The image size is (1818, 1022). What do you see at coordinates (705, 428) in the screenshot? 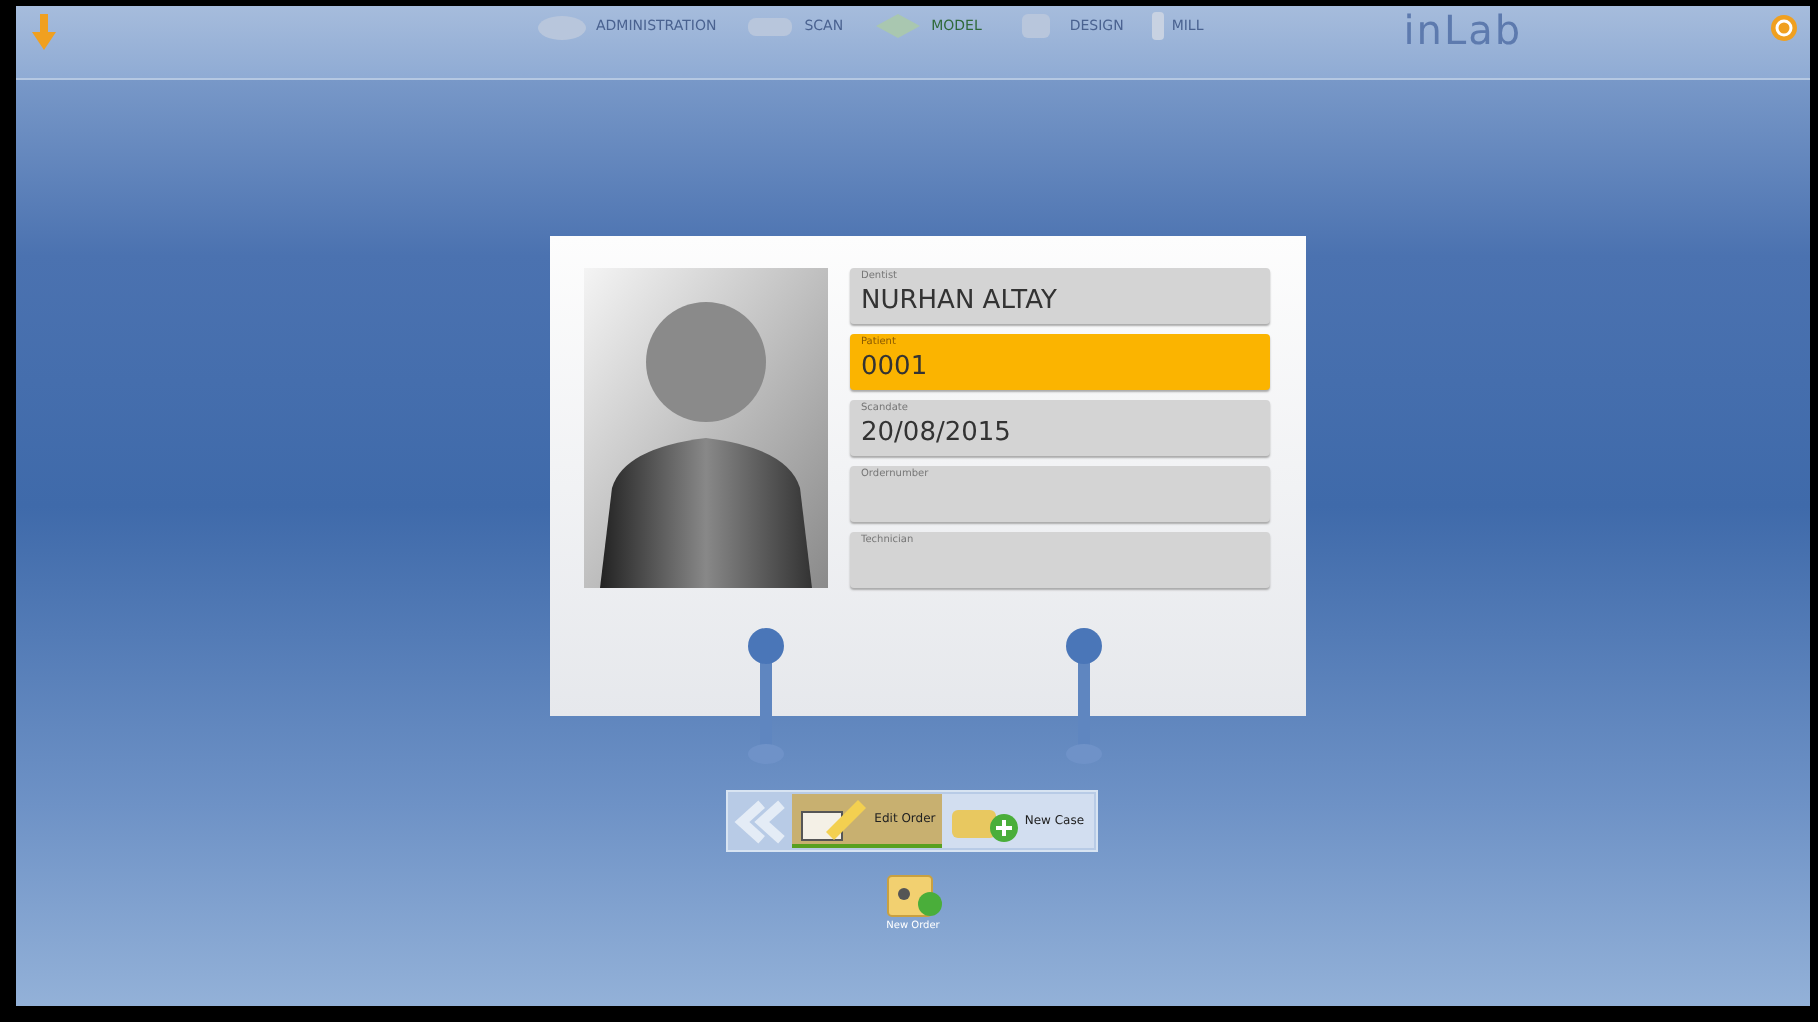
I see `person-silhouette-icon` at bounding box center [705, 428].